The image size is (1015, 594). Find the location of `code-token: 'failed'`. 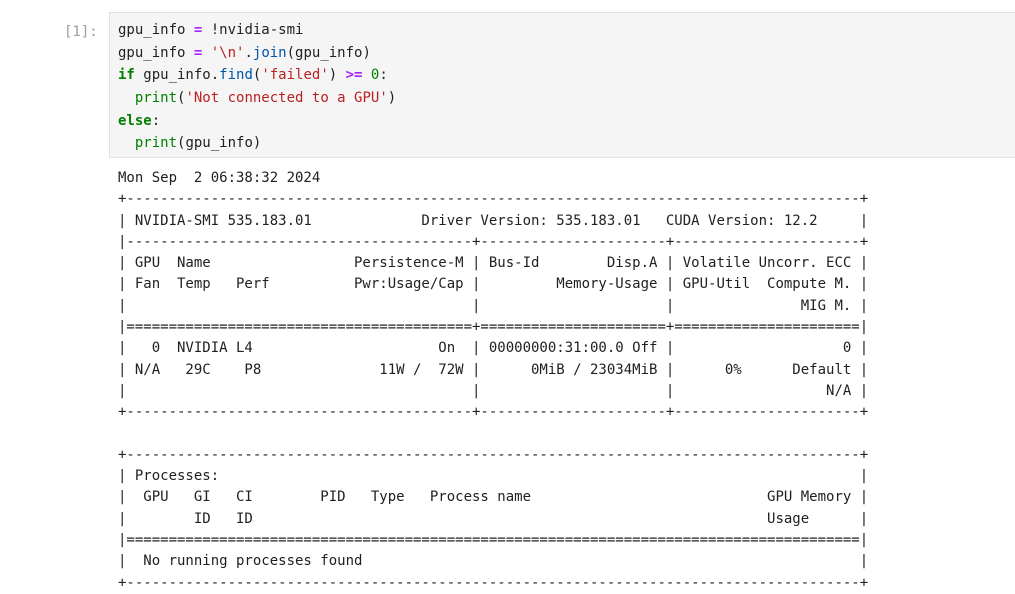

code-token: 'failed' is located at coordinates (295, 75).